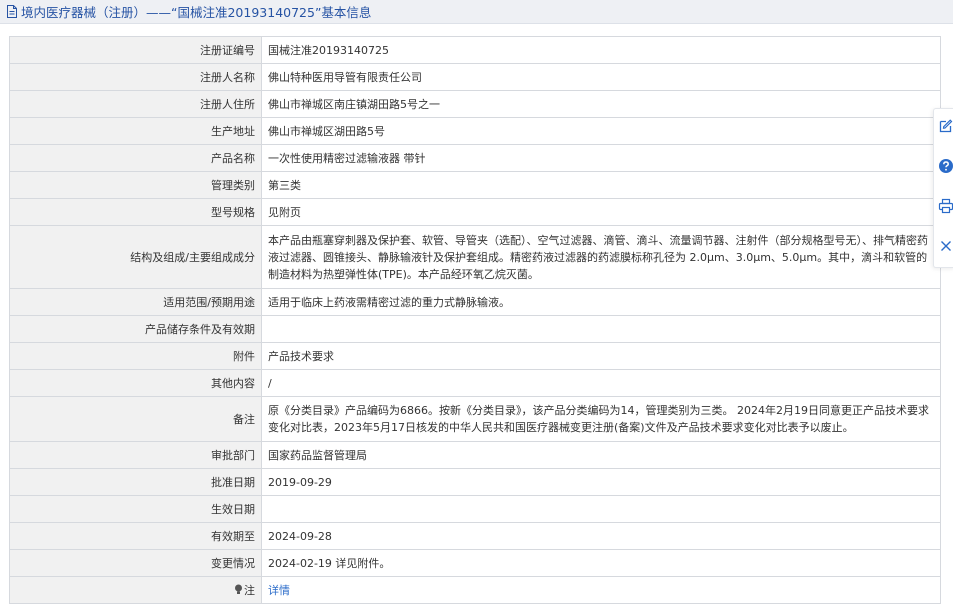  Describe the element at coordinates (135, 257) in the screenshot. I see `field-label: 结构及组成/主要组成成分` at that location.